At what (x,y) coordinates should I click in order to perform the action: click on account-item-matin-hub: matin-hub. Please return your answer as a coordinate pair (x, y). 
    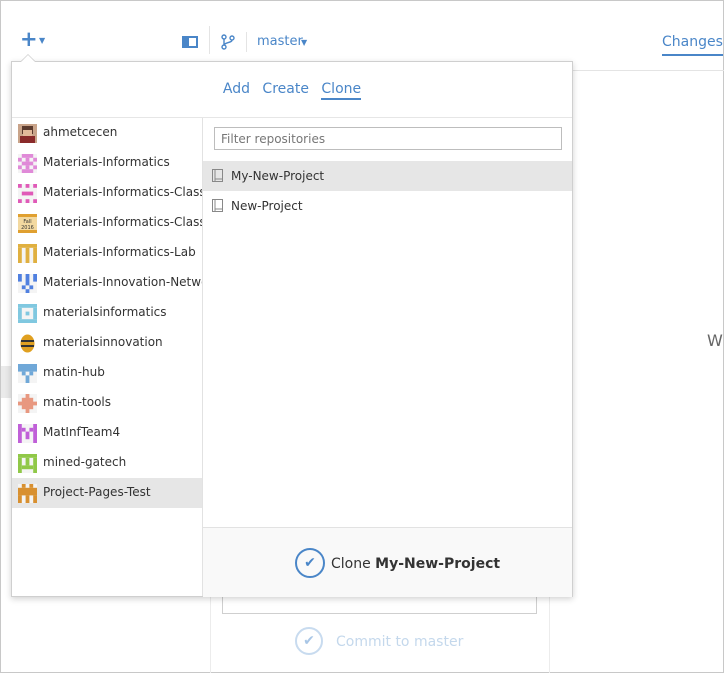
    Looking at the image, I should click on (107, 373).